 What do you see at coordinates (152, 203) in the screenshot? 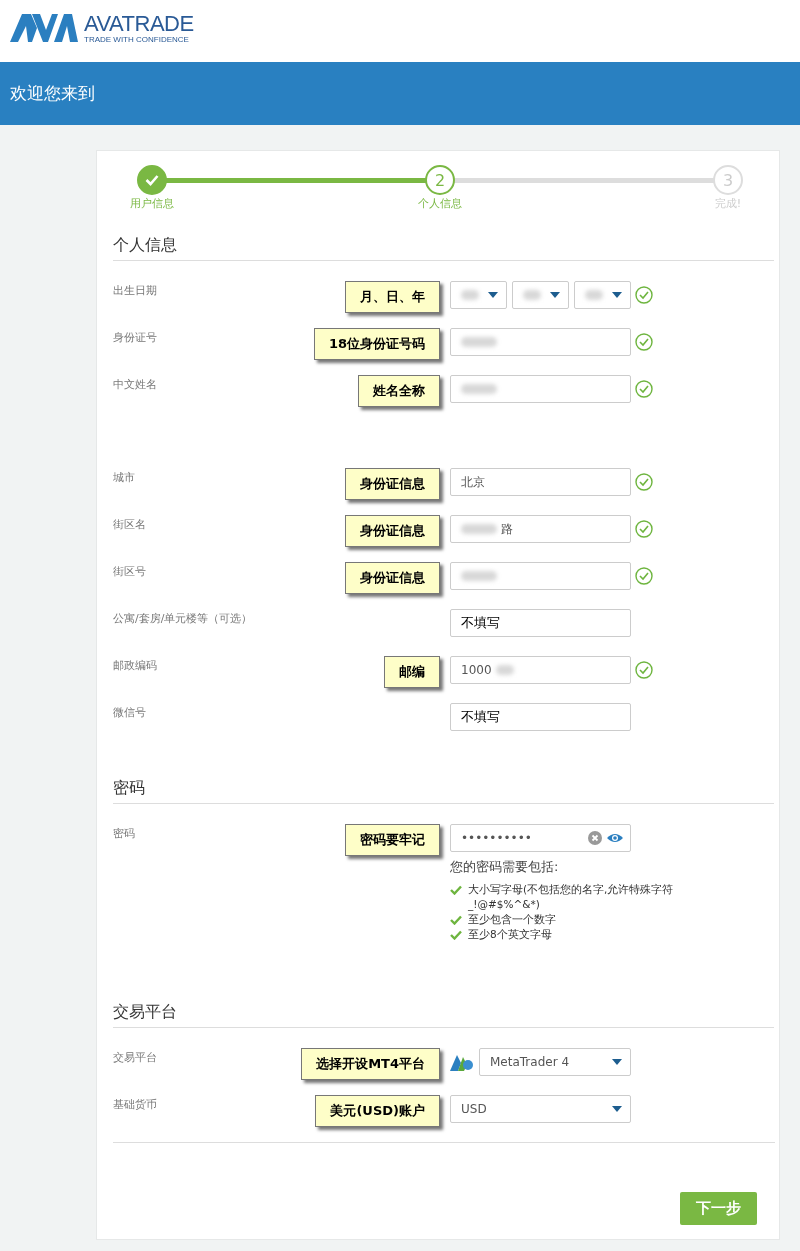
I see `step-label: 用户信息` at bounding box center [152, 203].